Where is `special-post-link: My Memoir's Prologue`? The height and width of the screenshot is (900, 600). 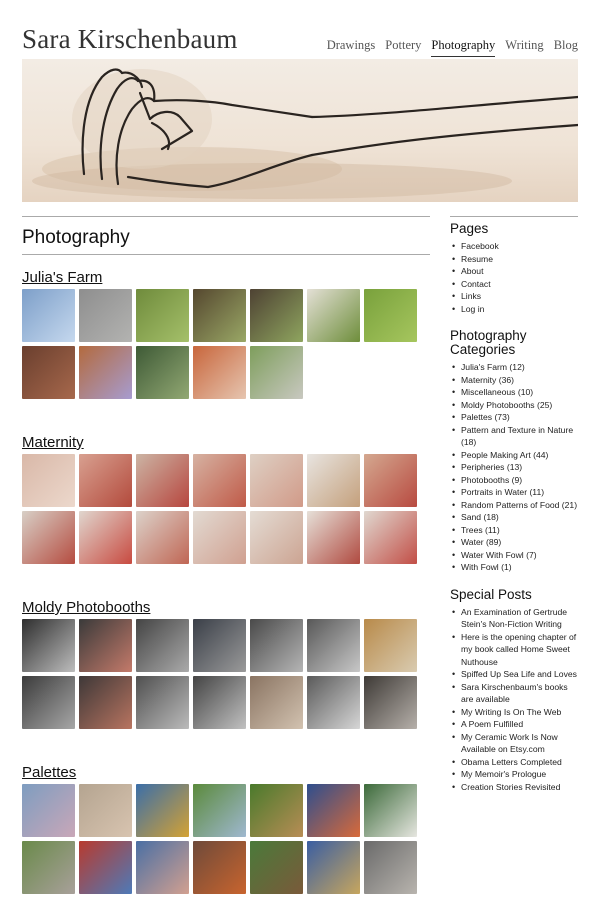 special-post-link: My Memoir's Prologue is located at coordinates (514, 774).